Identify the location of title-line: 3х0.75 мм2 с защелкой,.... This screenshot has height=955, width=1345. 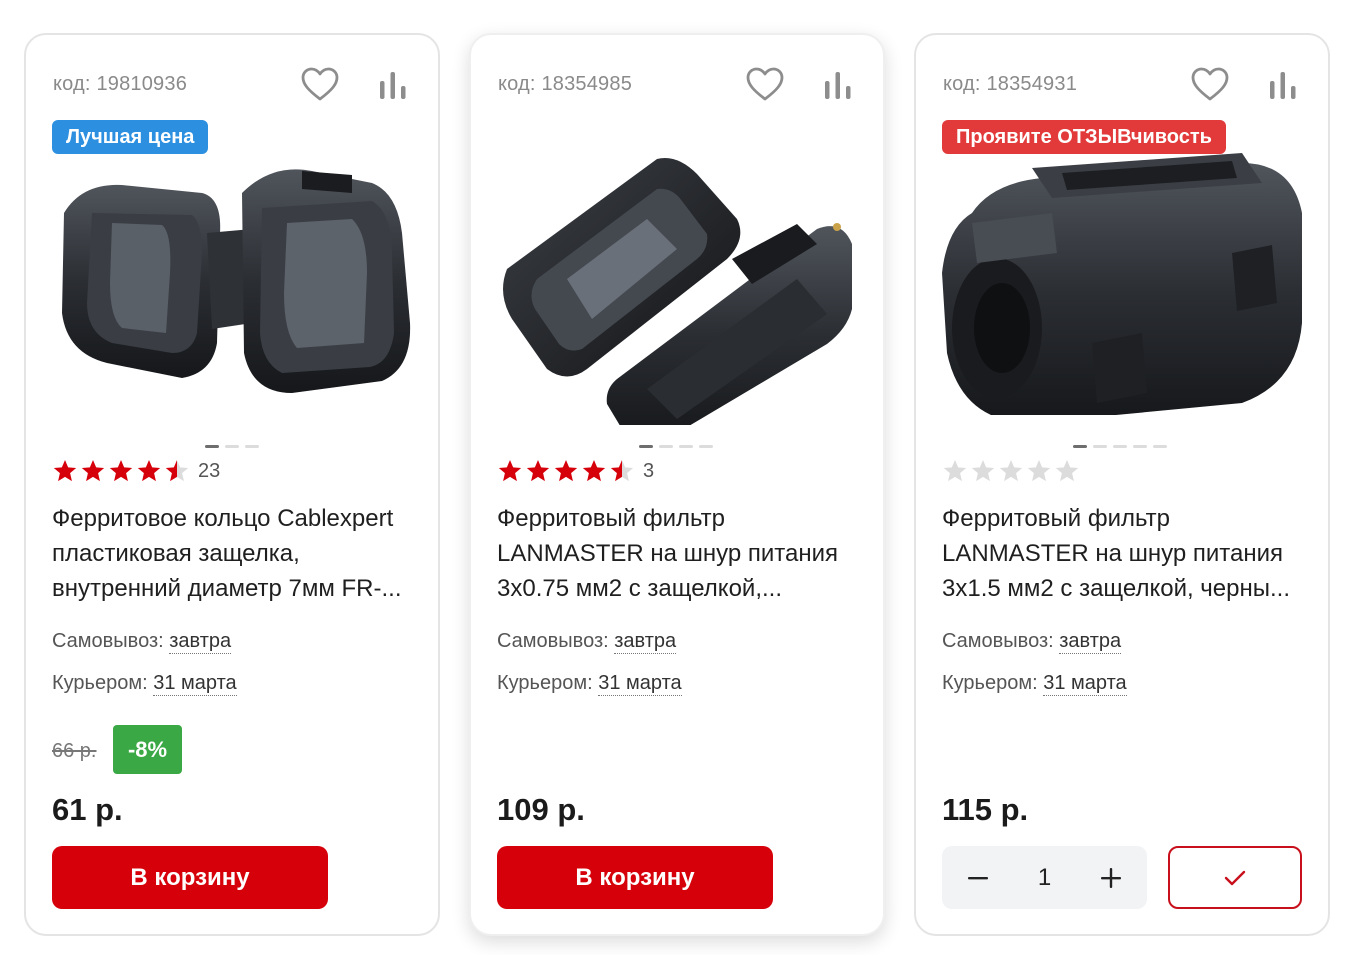
(679, 588).